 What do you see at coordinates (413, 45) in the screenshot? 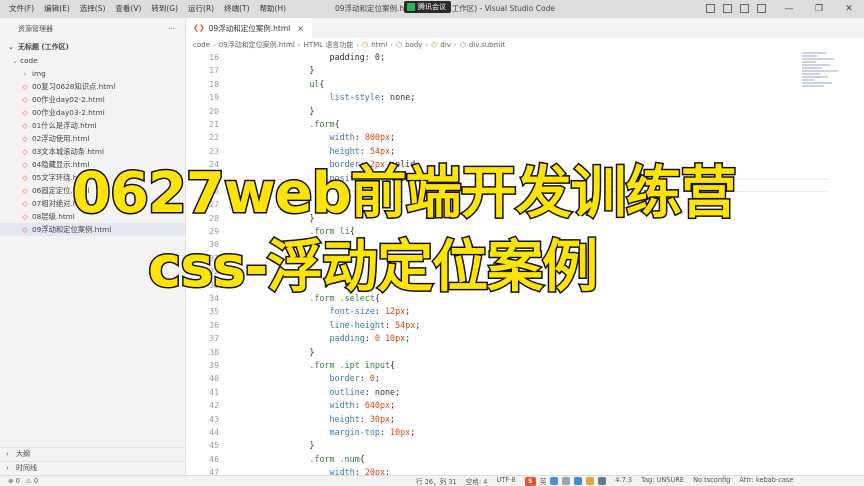
I see `breadcrumb-item: body` at bounding box center [413, 45].